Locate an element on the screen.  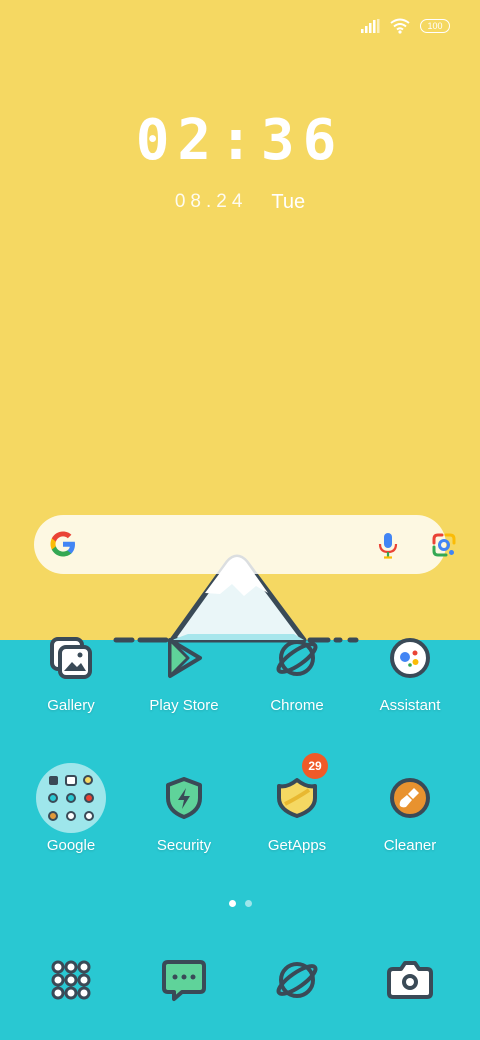
app-chrome: Chrome is located at coordinates (297, 668).